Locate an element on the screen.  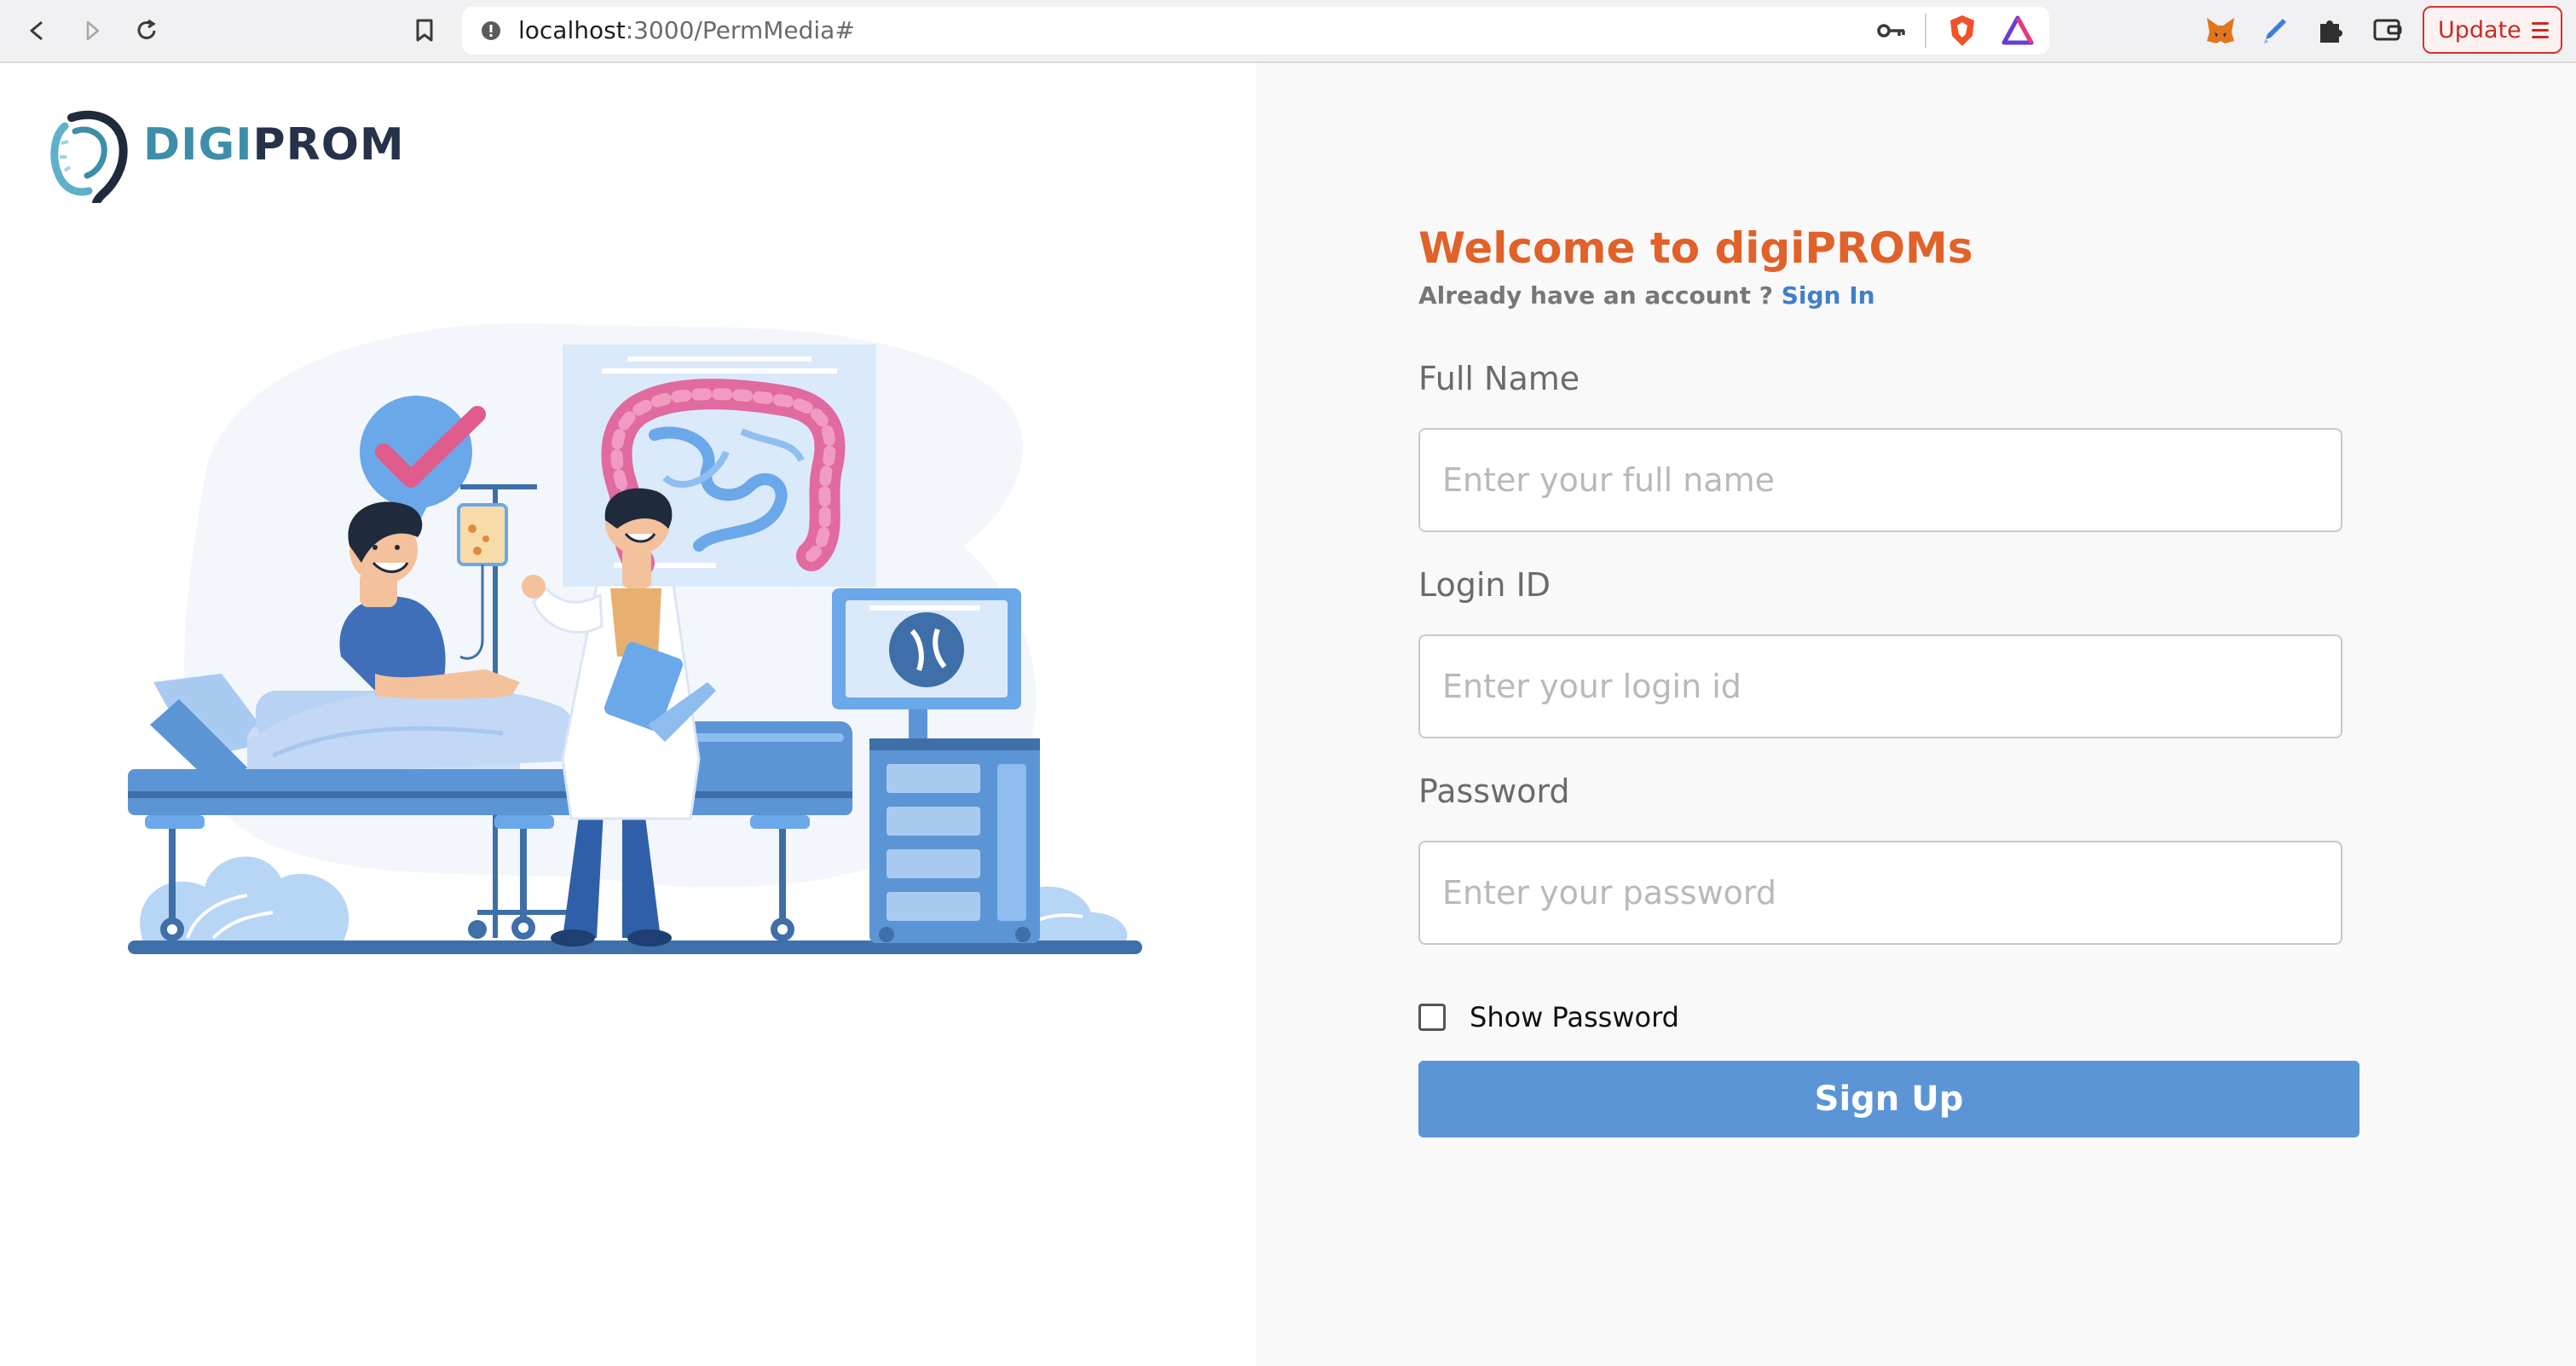
show-password-toggle: Show Password is located at coordinates (1548, 1017).